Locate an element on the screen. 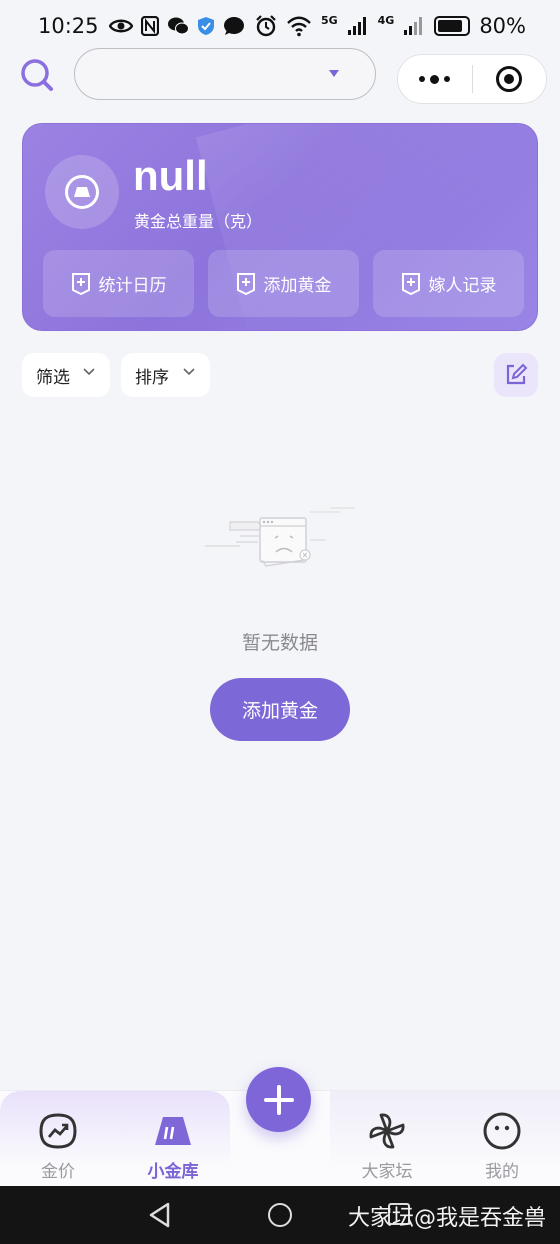 This screenshot has width=560, height=1244. trend-chart-icon is located at coordinates (58, 1131).